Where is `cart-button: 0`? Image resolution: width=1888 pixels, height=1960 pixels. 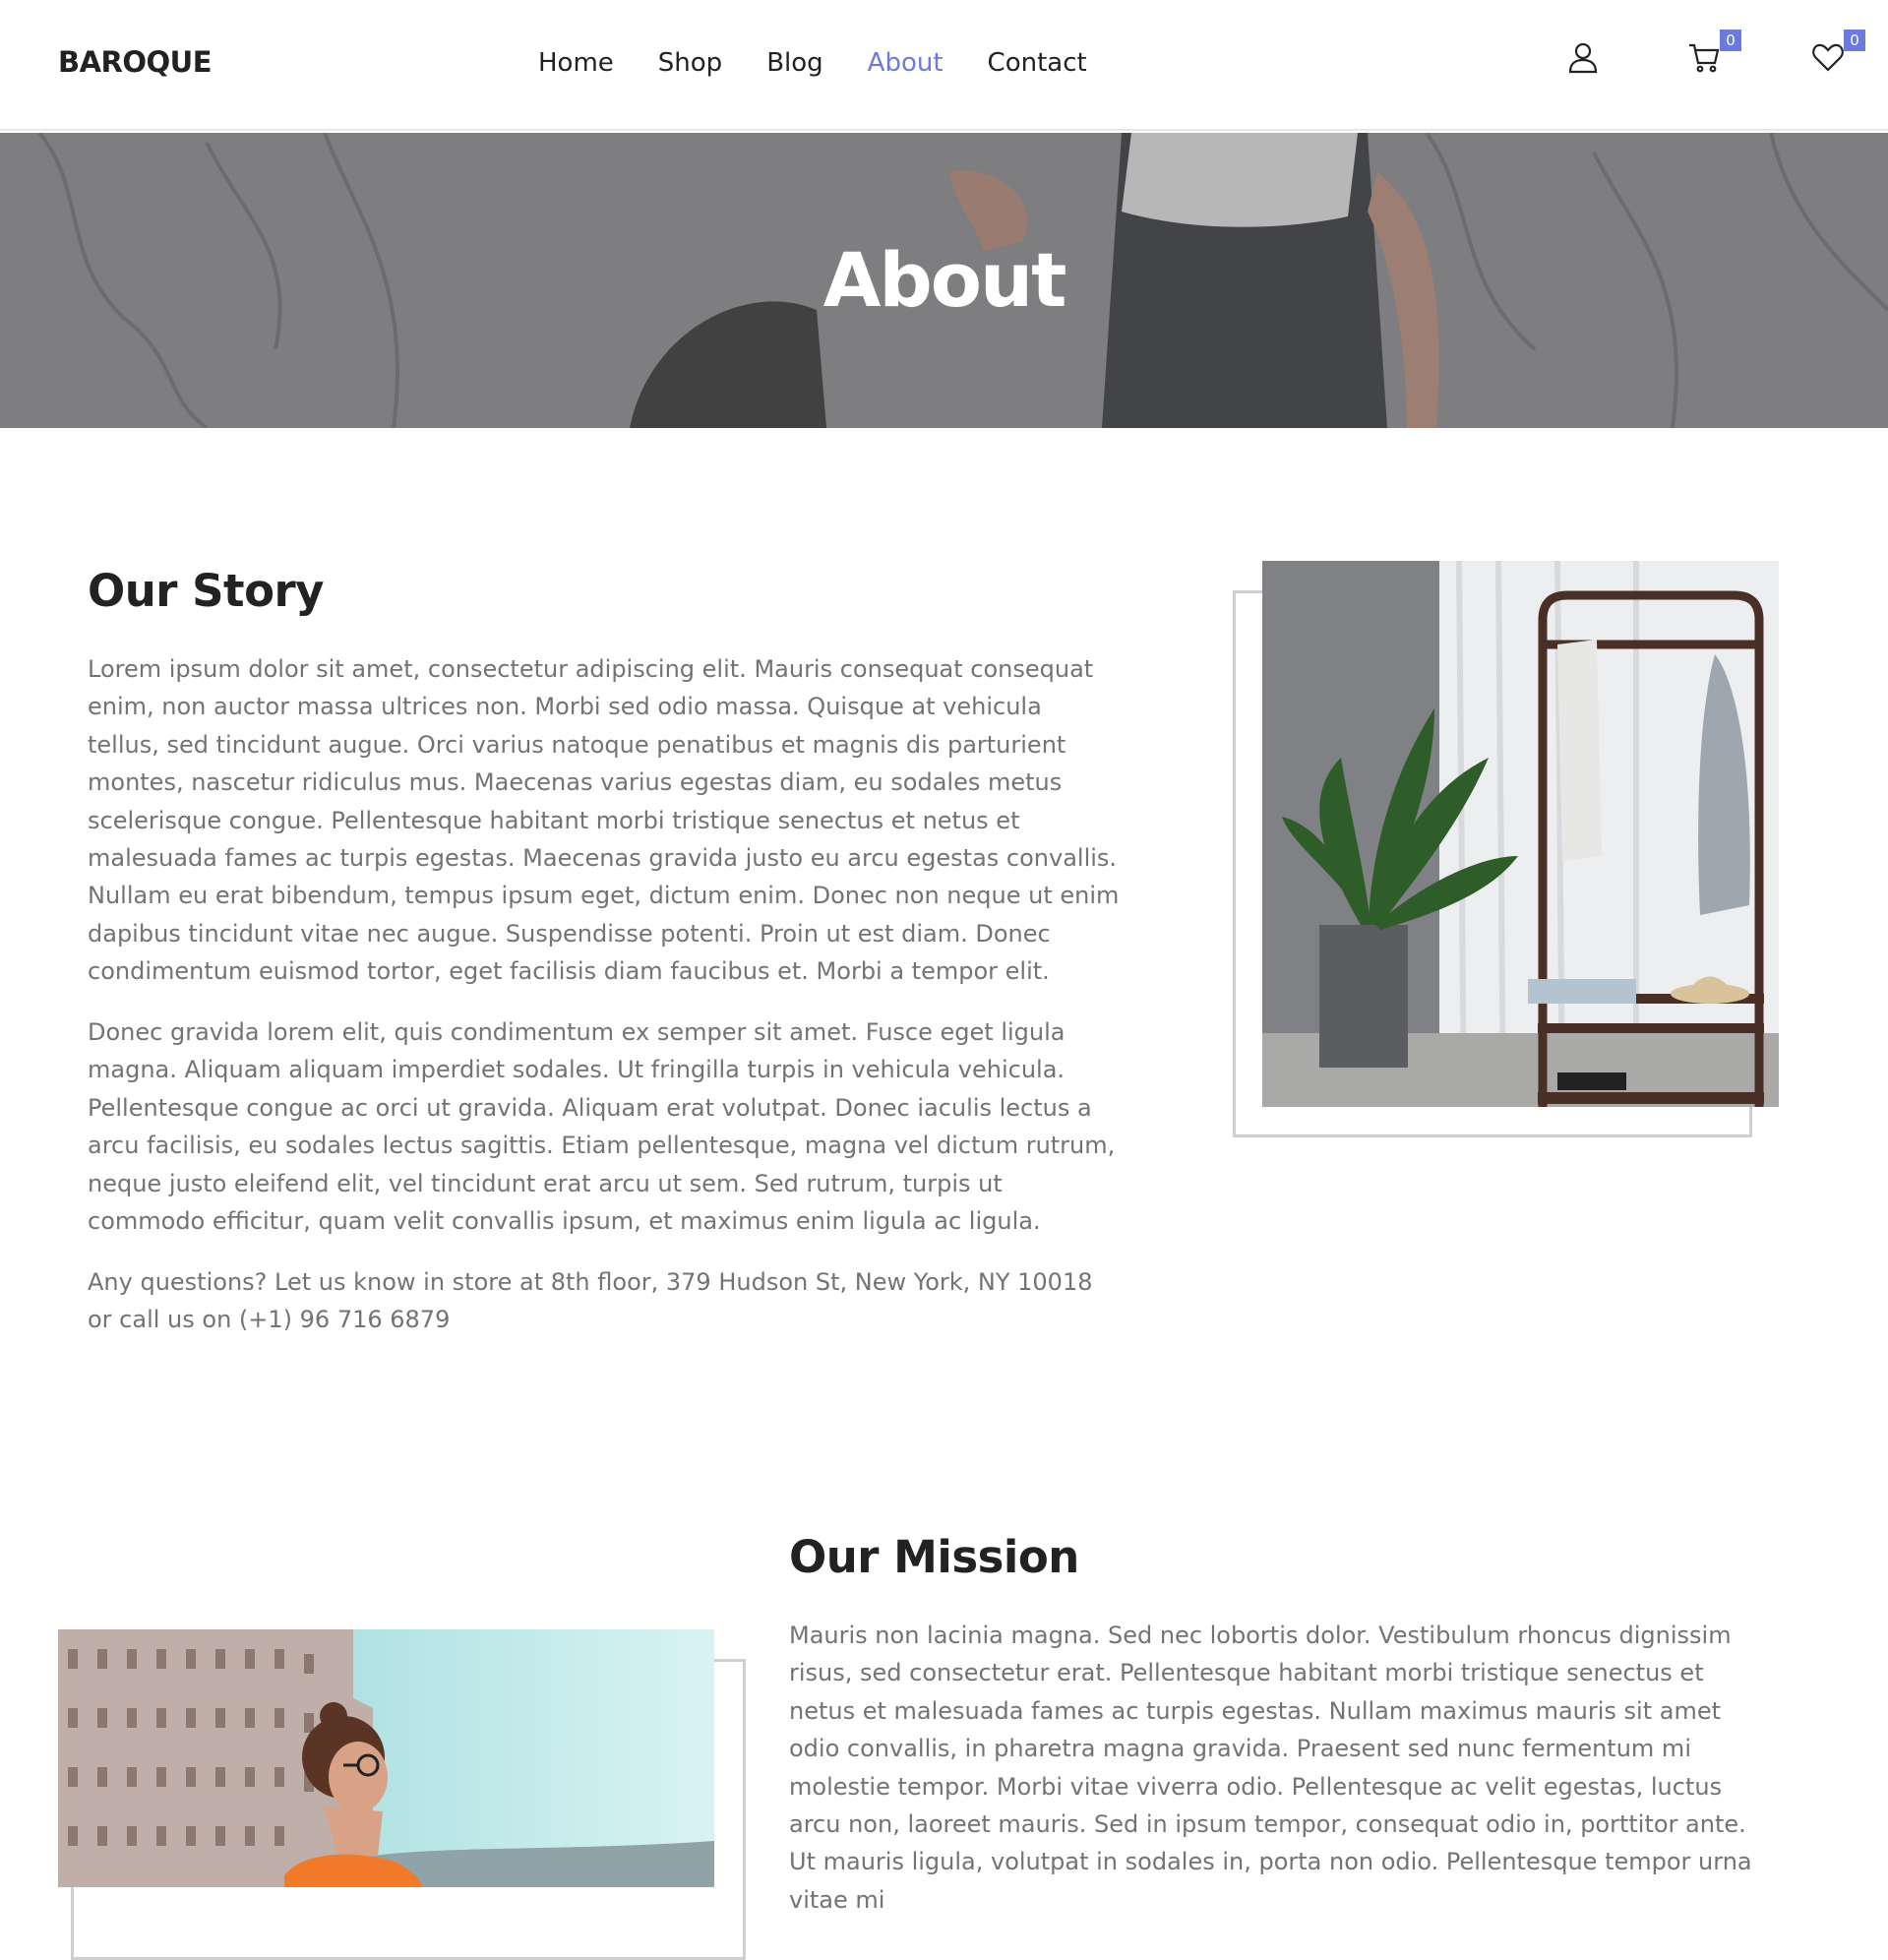 cart-button: 0 is located at coordinates (1713, 59).